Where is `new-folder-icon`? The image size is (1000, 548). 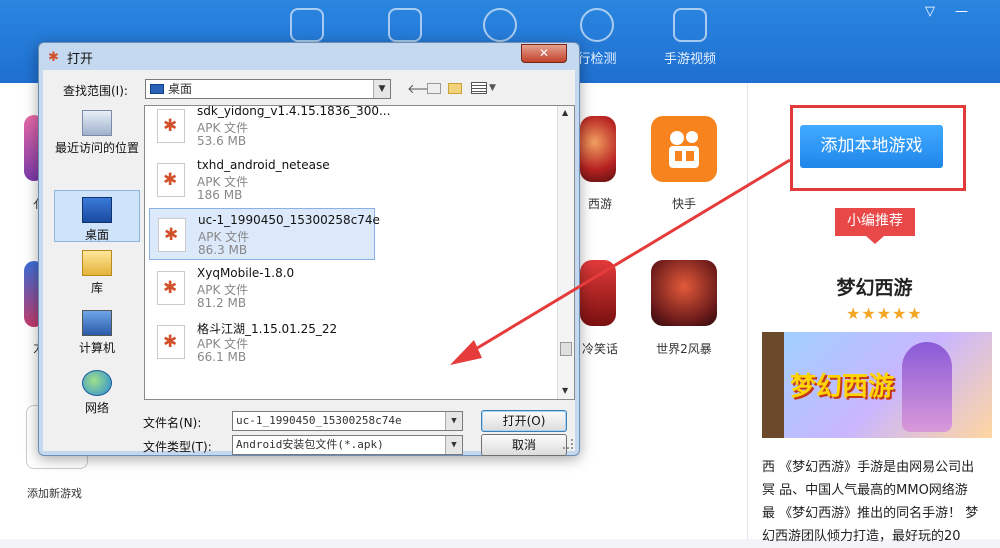
new-folder-icon is located at coordinates (455, 88).